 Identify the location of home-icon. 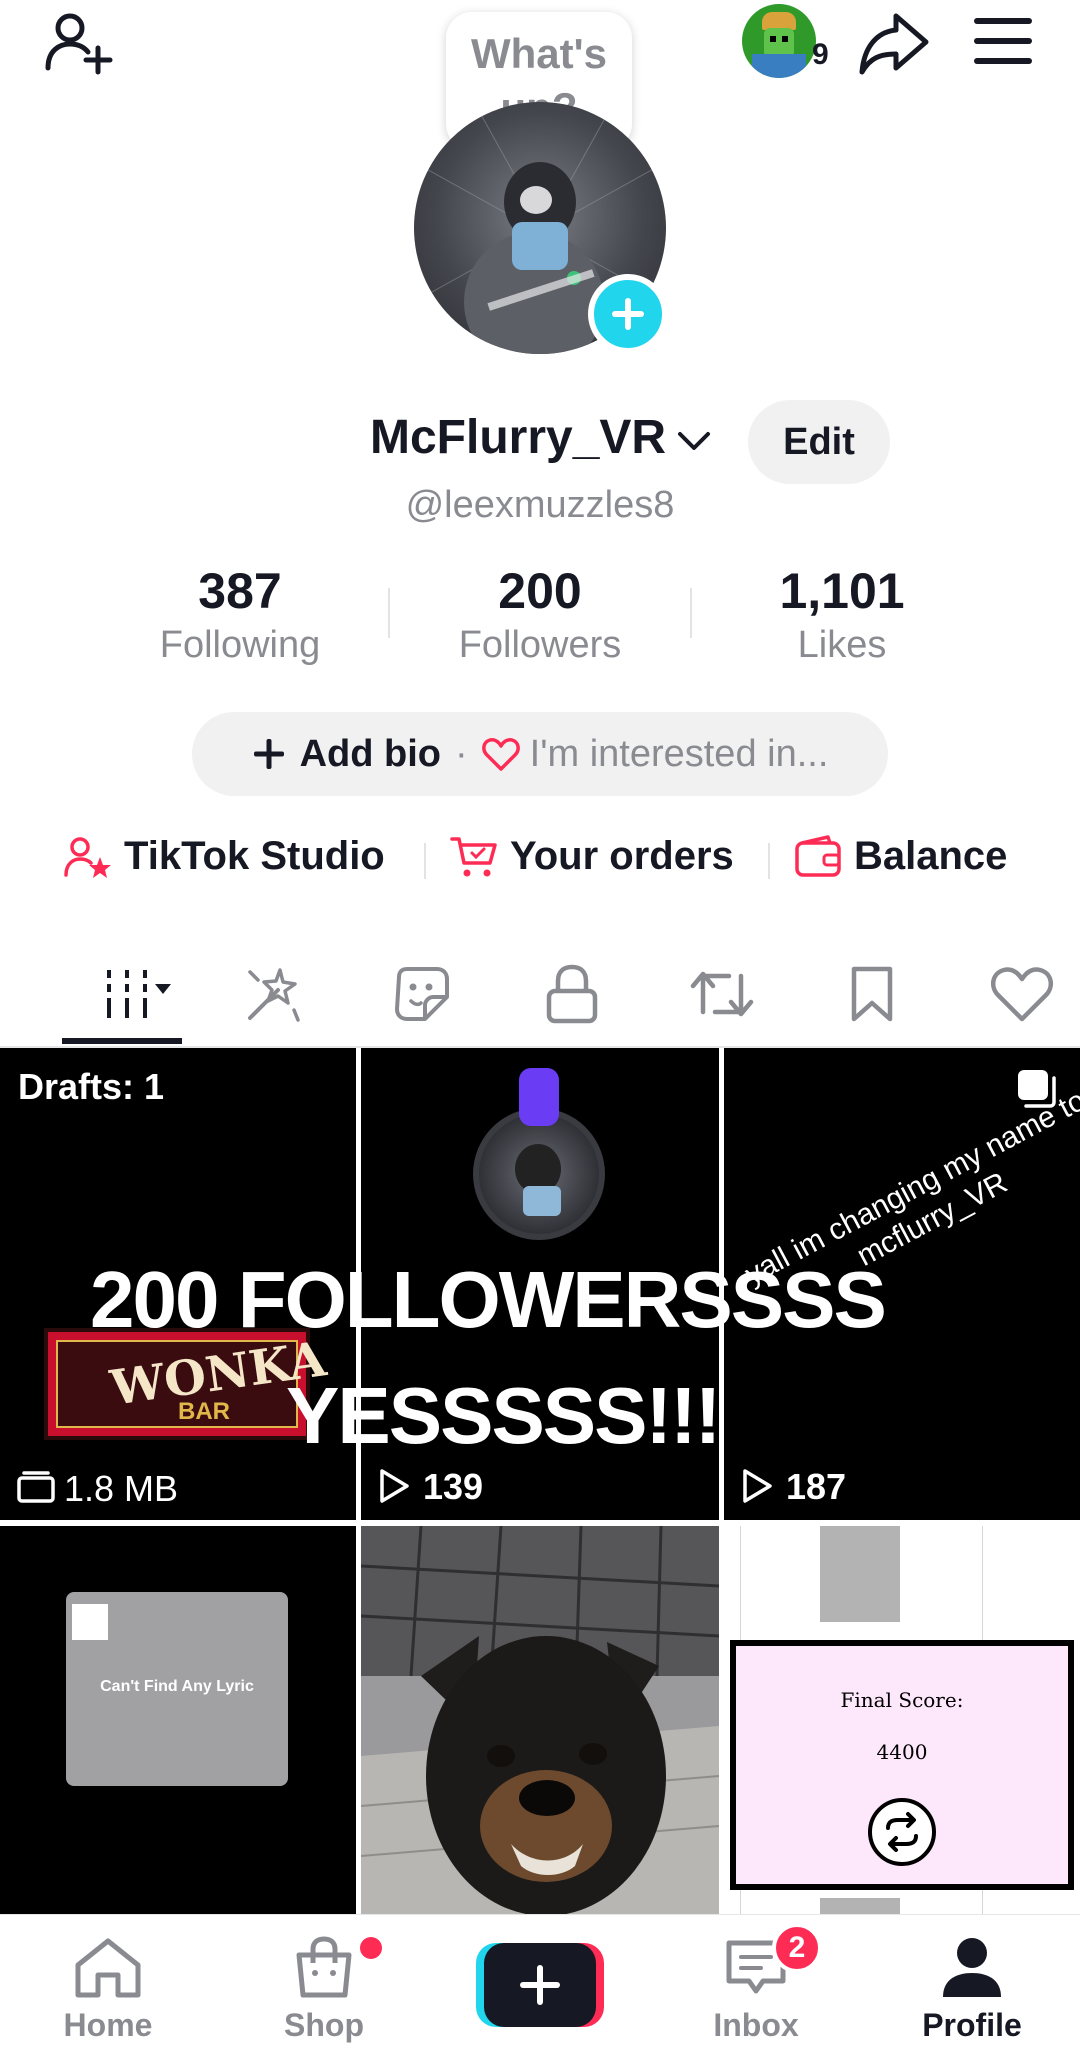
(108, 1968).